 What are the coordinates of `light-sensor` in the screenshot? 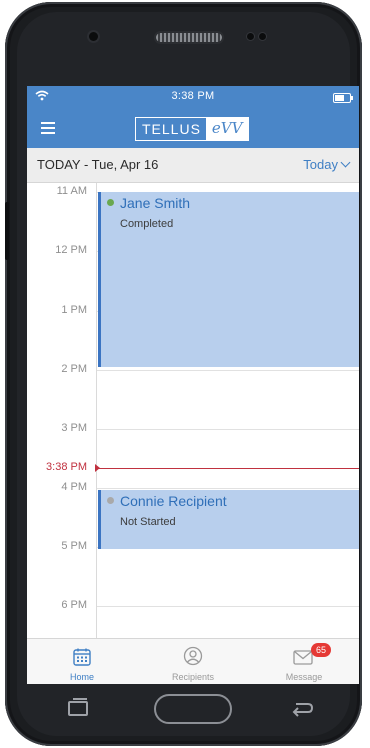 It's located at (262, 36).